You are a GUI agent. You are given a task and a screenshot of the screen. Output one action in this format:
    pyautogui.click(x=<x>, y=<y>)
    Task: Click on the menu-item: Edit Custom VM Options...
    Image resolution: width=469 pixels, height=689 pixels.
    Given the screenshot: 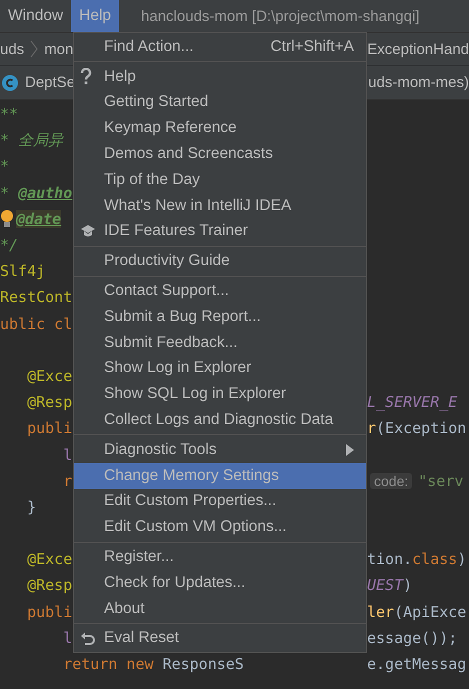 What is the action you would take?
    pyautogui.click(x=220, y=527)
    